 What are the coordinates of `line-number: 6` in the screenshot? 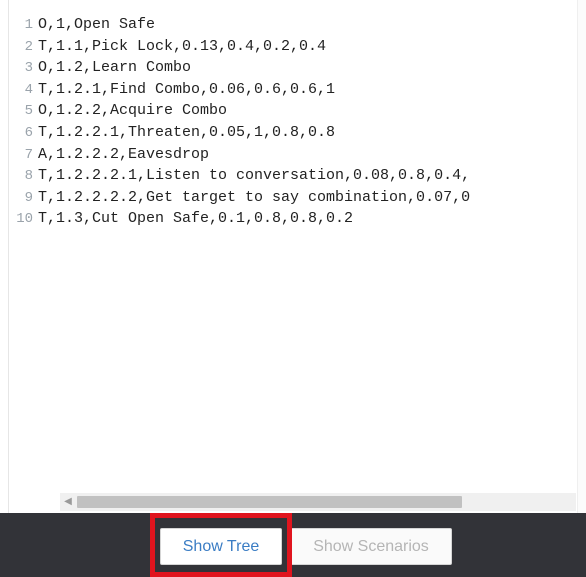 It's located at (28, 132).